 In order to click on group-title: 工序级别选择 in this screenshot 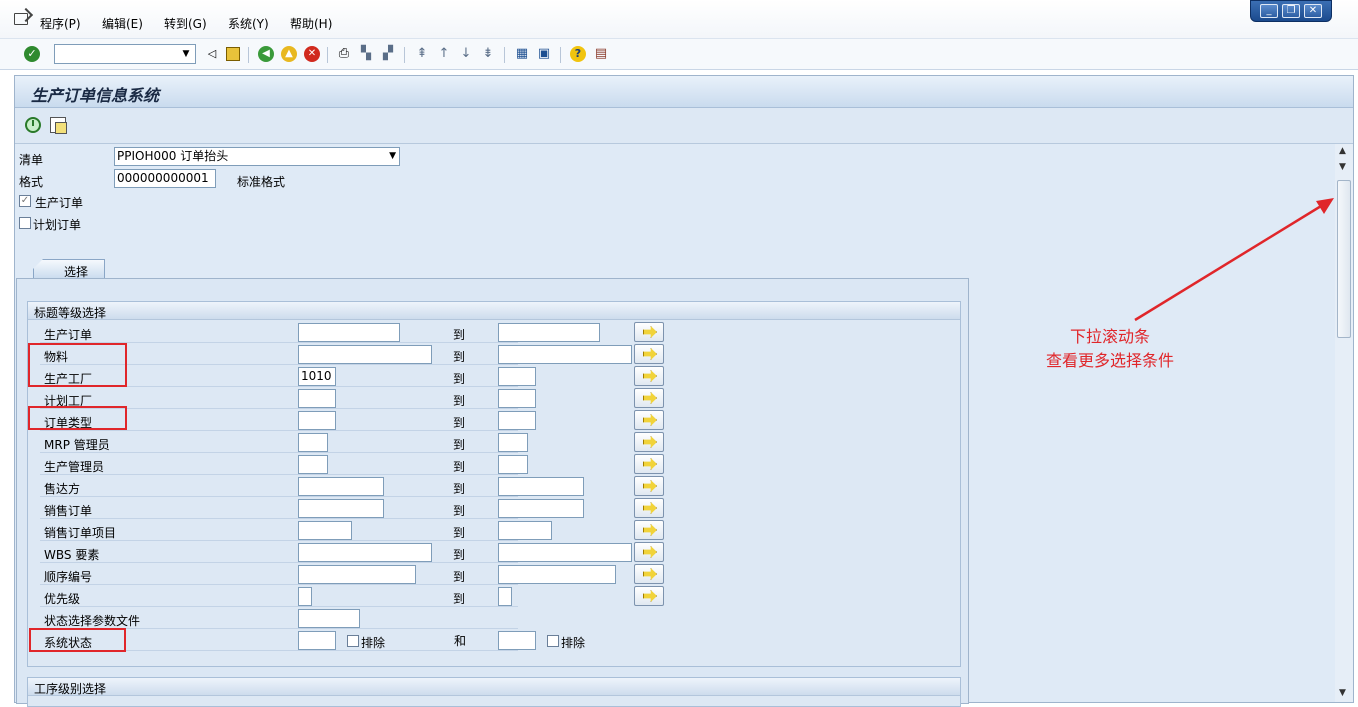, I will do `click(70, 689)`.